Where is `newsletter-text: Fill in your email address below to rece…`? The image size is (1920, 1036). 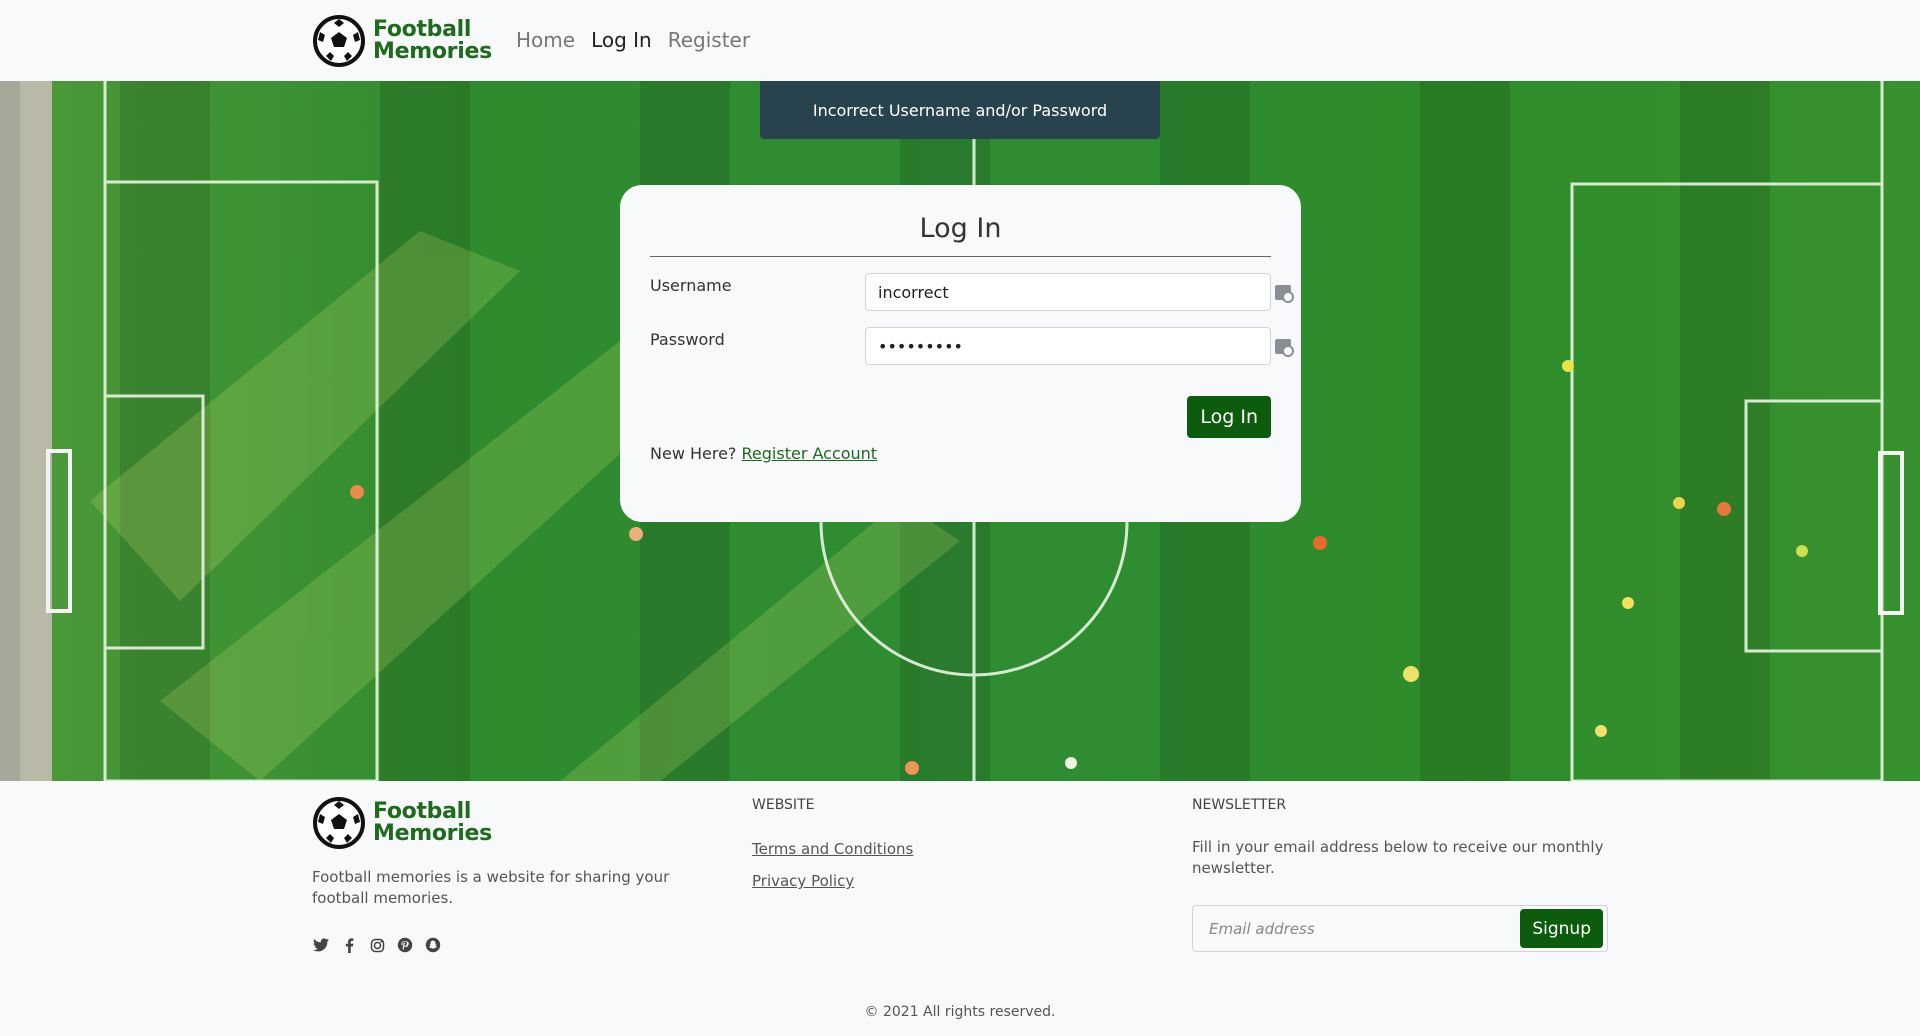
newsletter-text: Fill in your email address below to rece… is located at coordinates (1398, 857).